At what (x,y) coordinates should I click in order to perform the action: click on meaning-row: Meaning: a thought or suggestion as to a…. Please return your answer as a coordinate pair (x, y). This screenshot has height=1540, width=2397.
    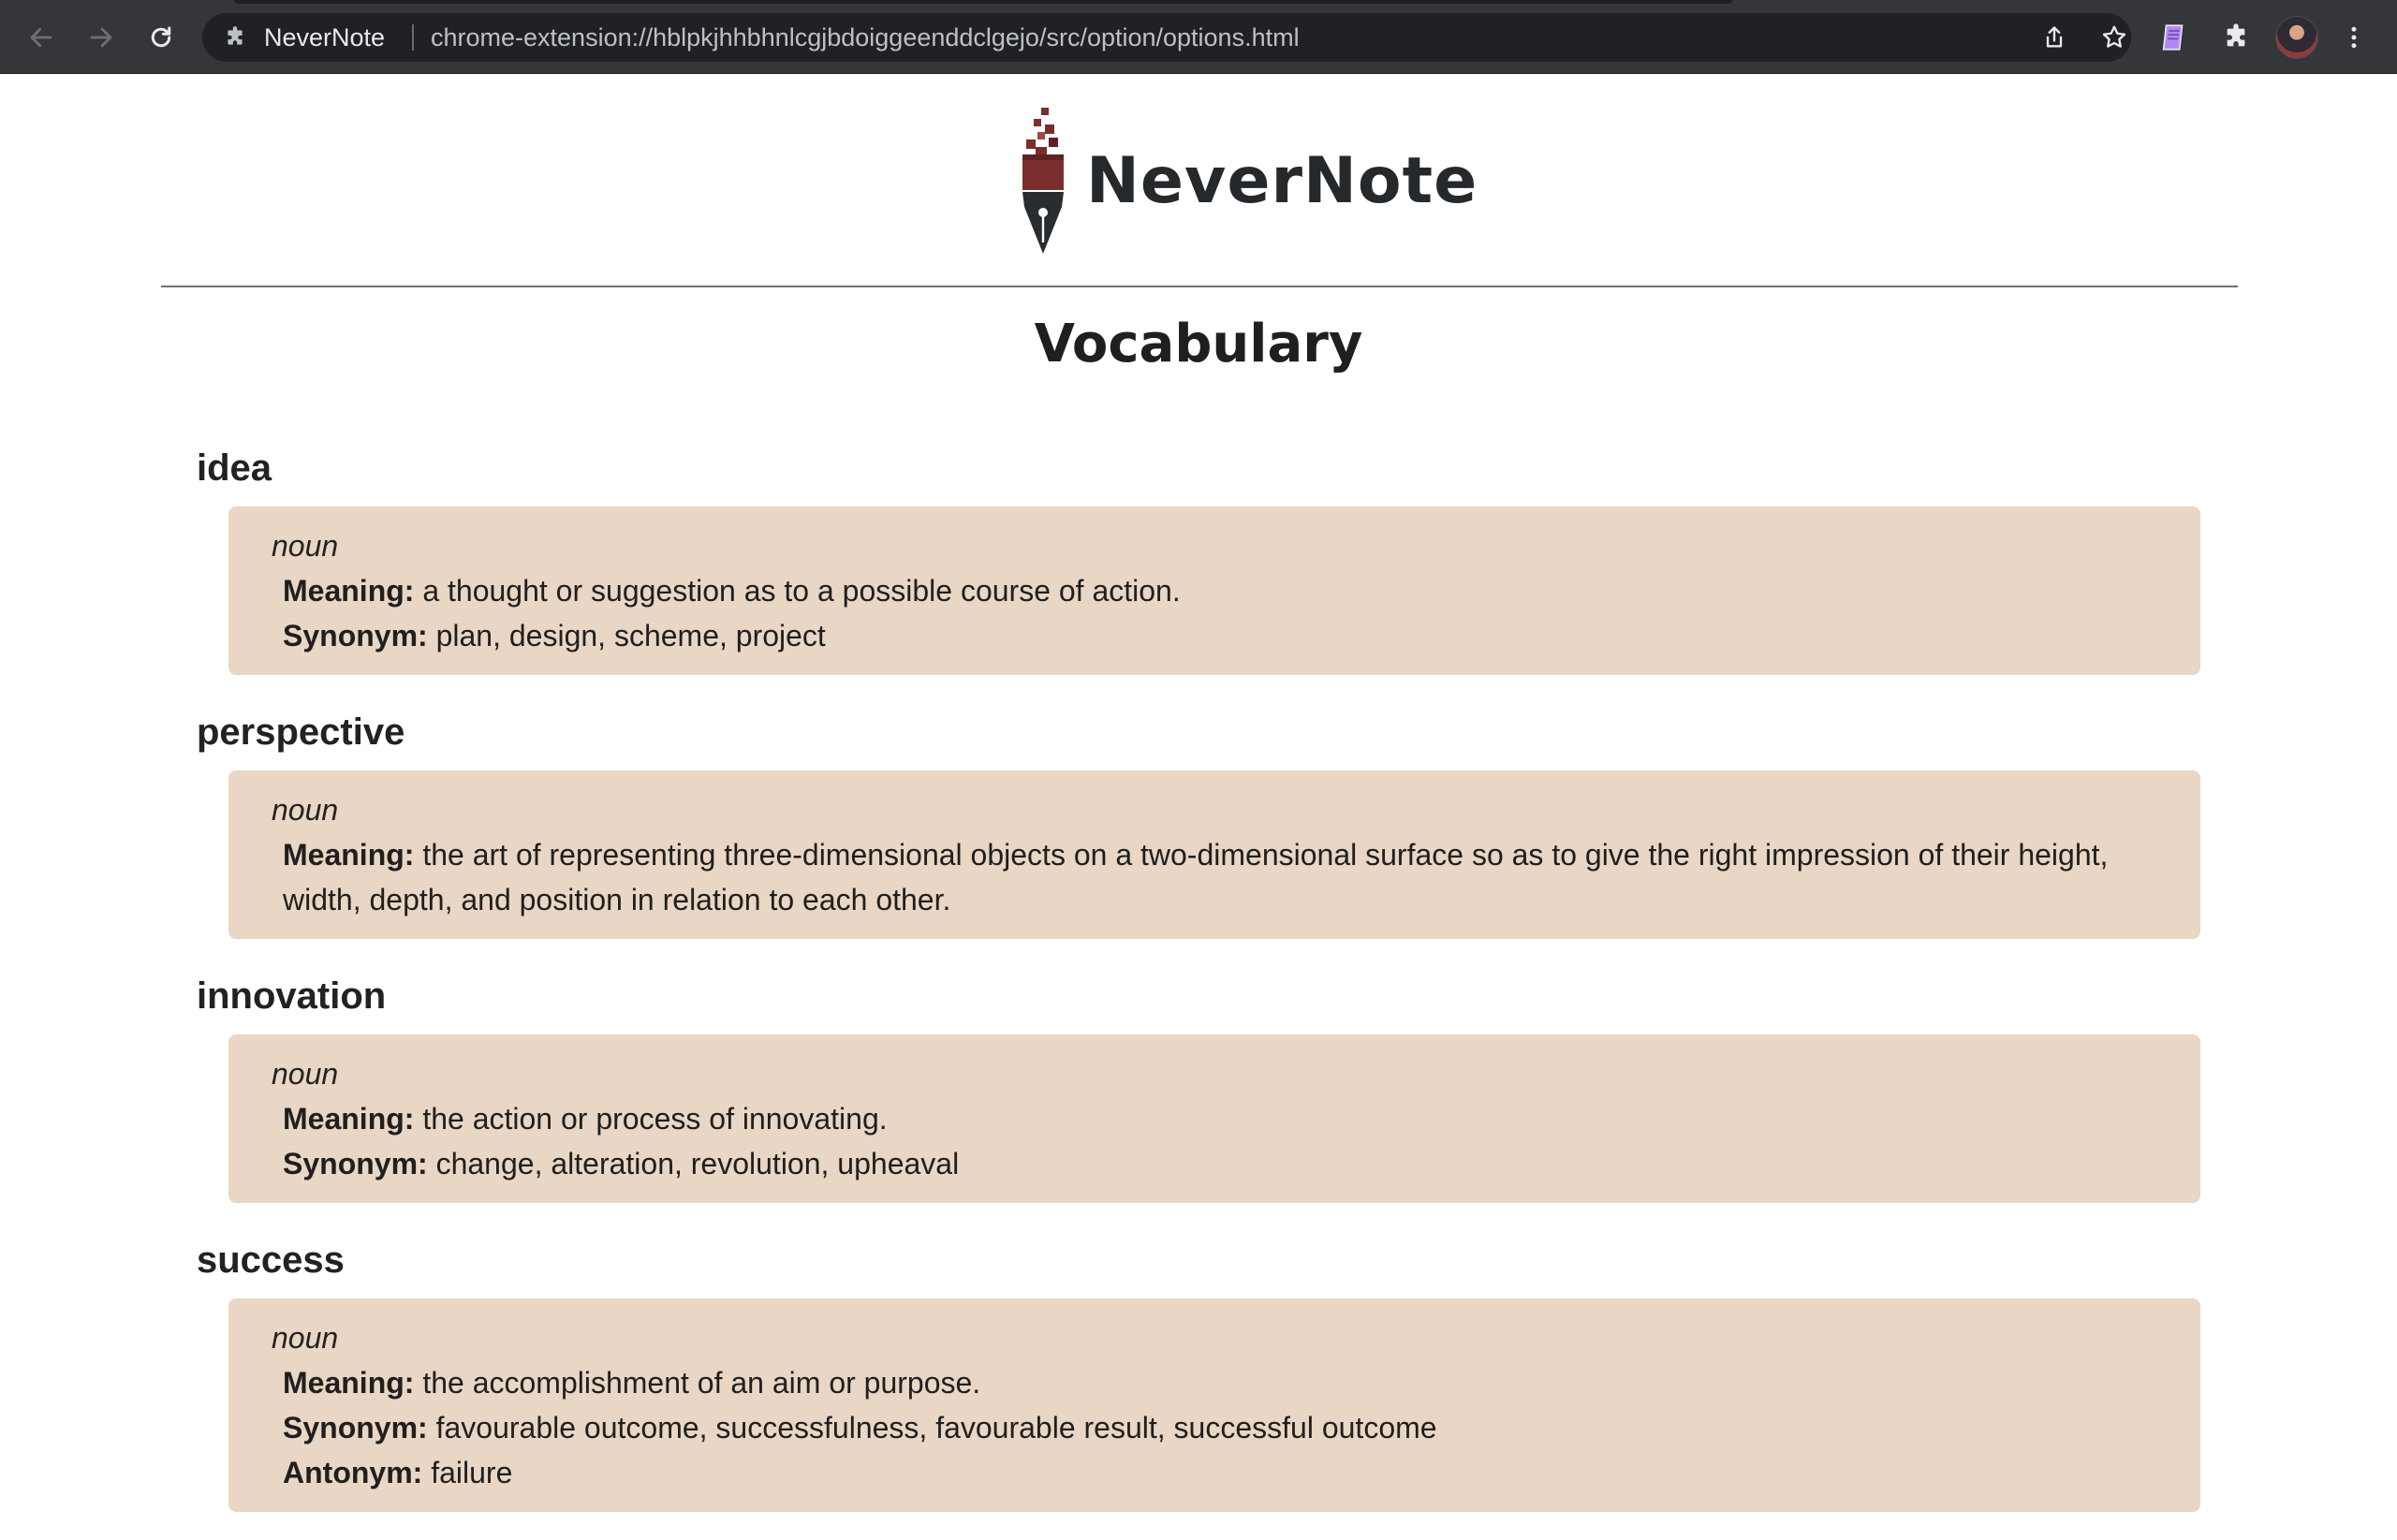
    Looking at the image, I should click on (1217, 590).